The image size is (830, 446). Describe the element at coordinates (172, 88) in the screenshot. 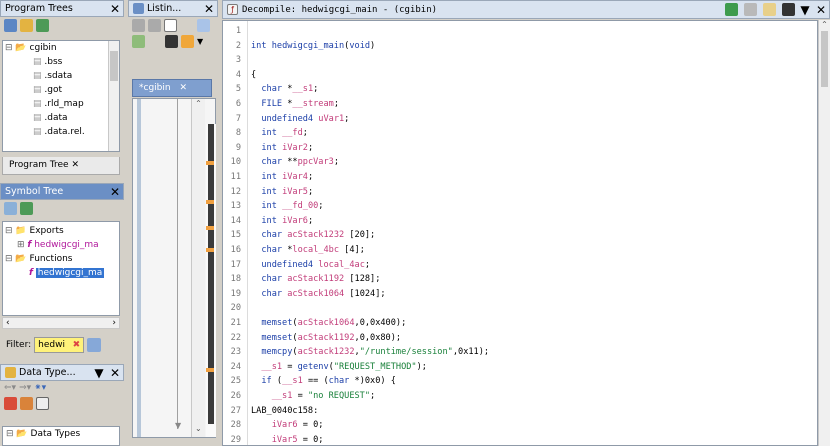

I see `tab-cgibin: *cgibin ✕` at that location.